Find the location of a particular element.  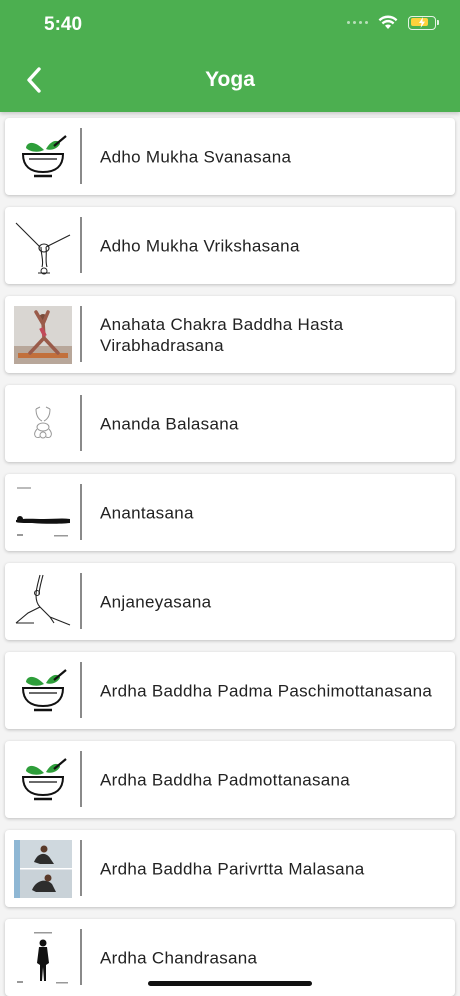

cellular-signal-icon is located at coordinates (357, 22).